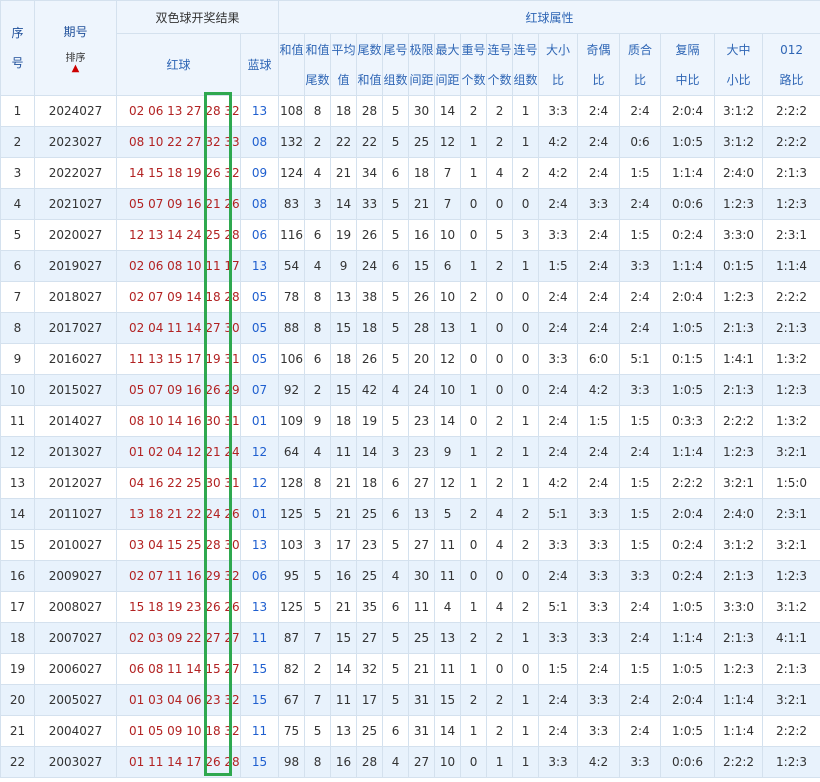 The height and width of the screenshot is (782, 820). What do you see at coordinates (448, 235) in the screenshot?
I see `cell-max-gap: 10` at bounding box center [448, 235].